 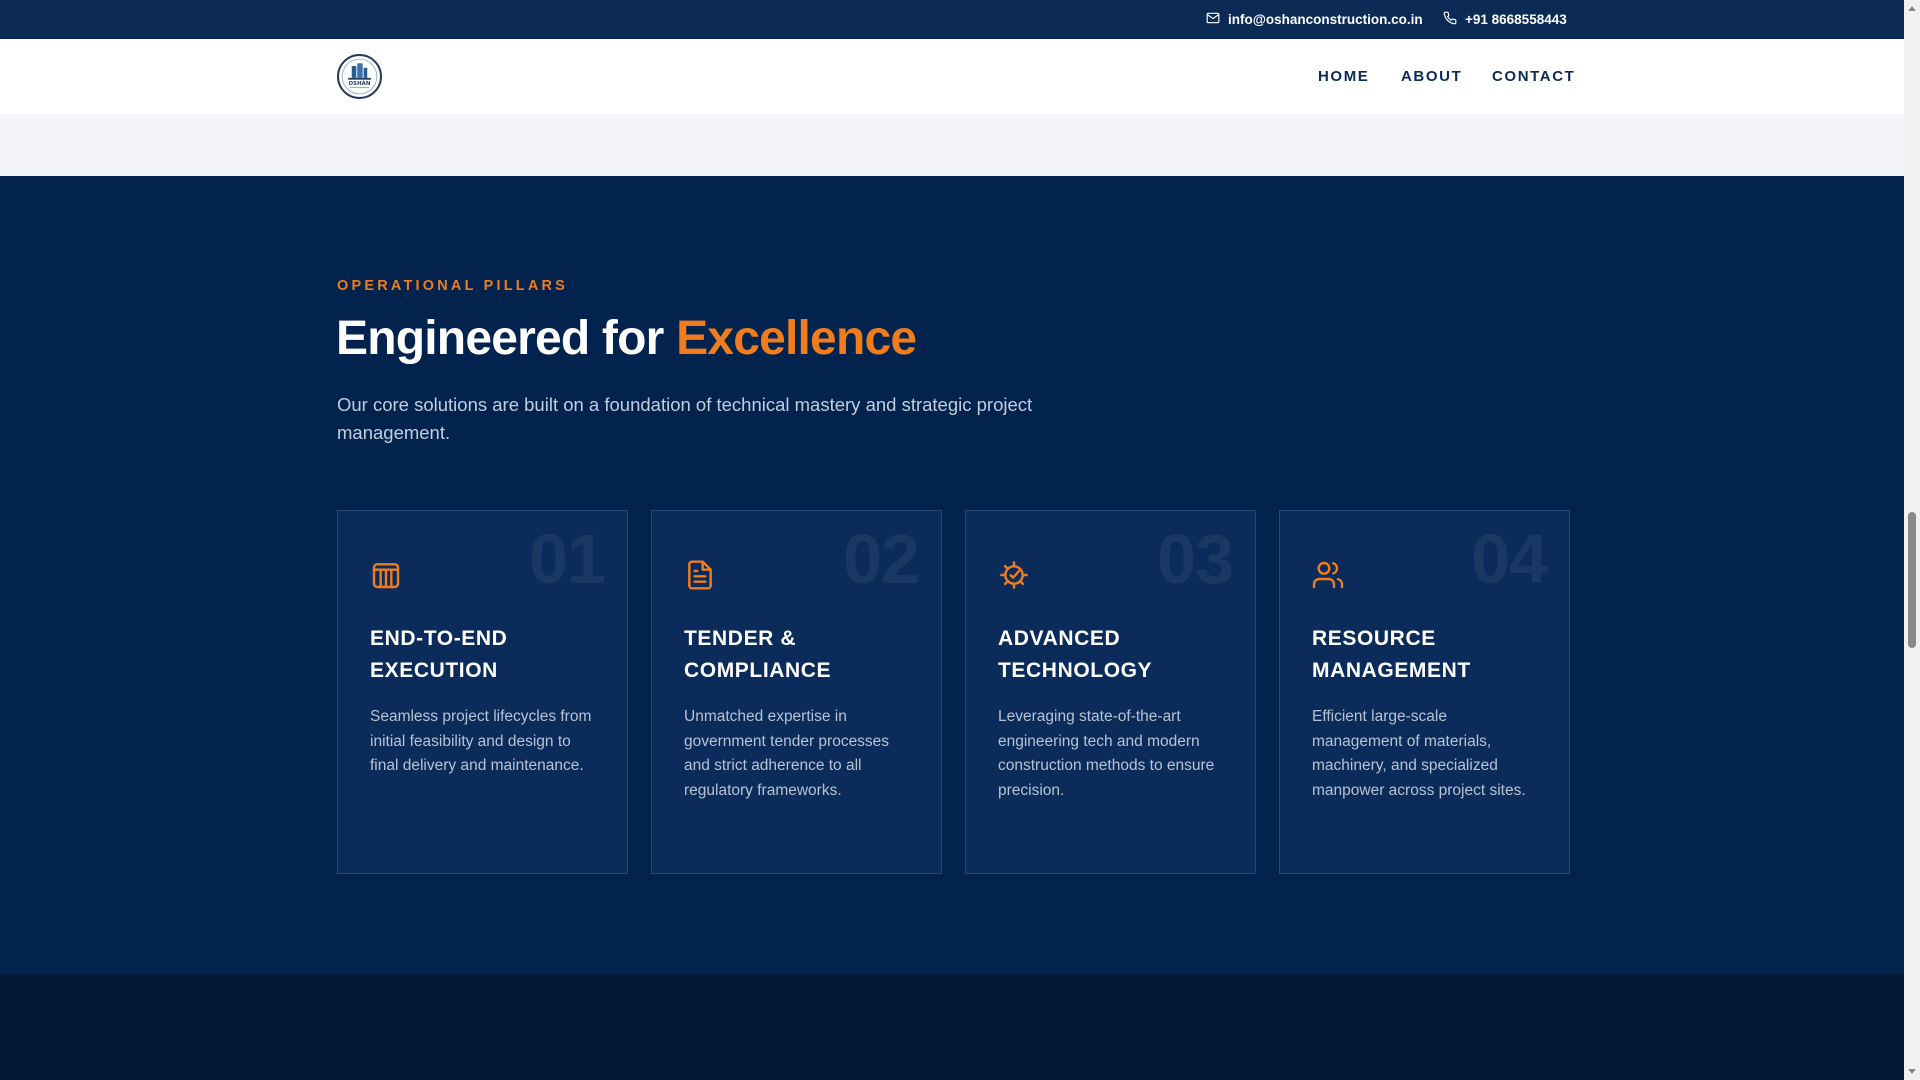 What do you see at coordinates (1516, 19) in the screenshot?
I see `phone-text: +91 8668558443` at bounding box center [1516, 19].